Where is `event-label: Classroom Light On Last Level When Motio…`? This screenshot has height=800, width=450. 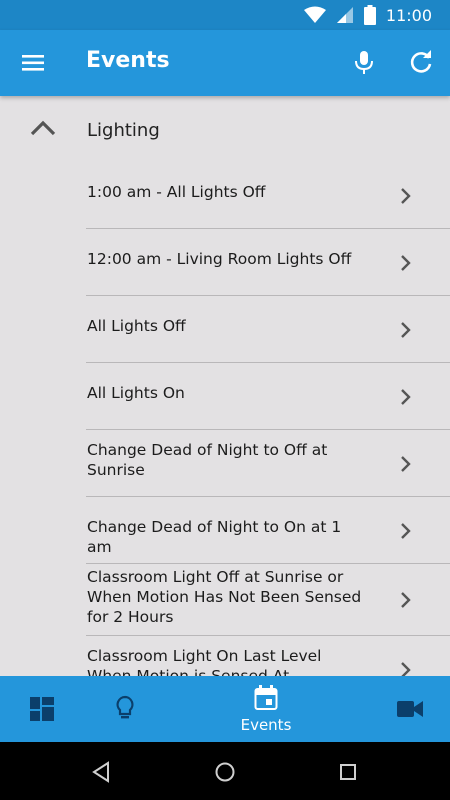 event-label: Classroom Light On Last Level When Motio… is located at coordinates (204, 661).